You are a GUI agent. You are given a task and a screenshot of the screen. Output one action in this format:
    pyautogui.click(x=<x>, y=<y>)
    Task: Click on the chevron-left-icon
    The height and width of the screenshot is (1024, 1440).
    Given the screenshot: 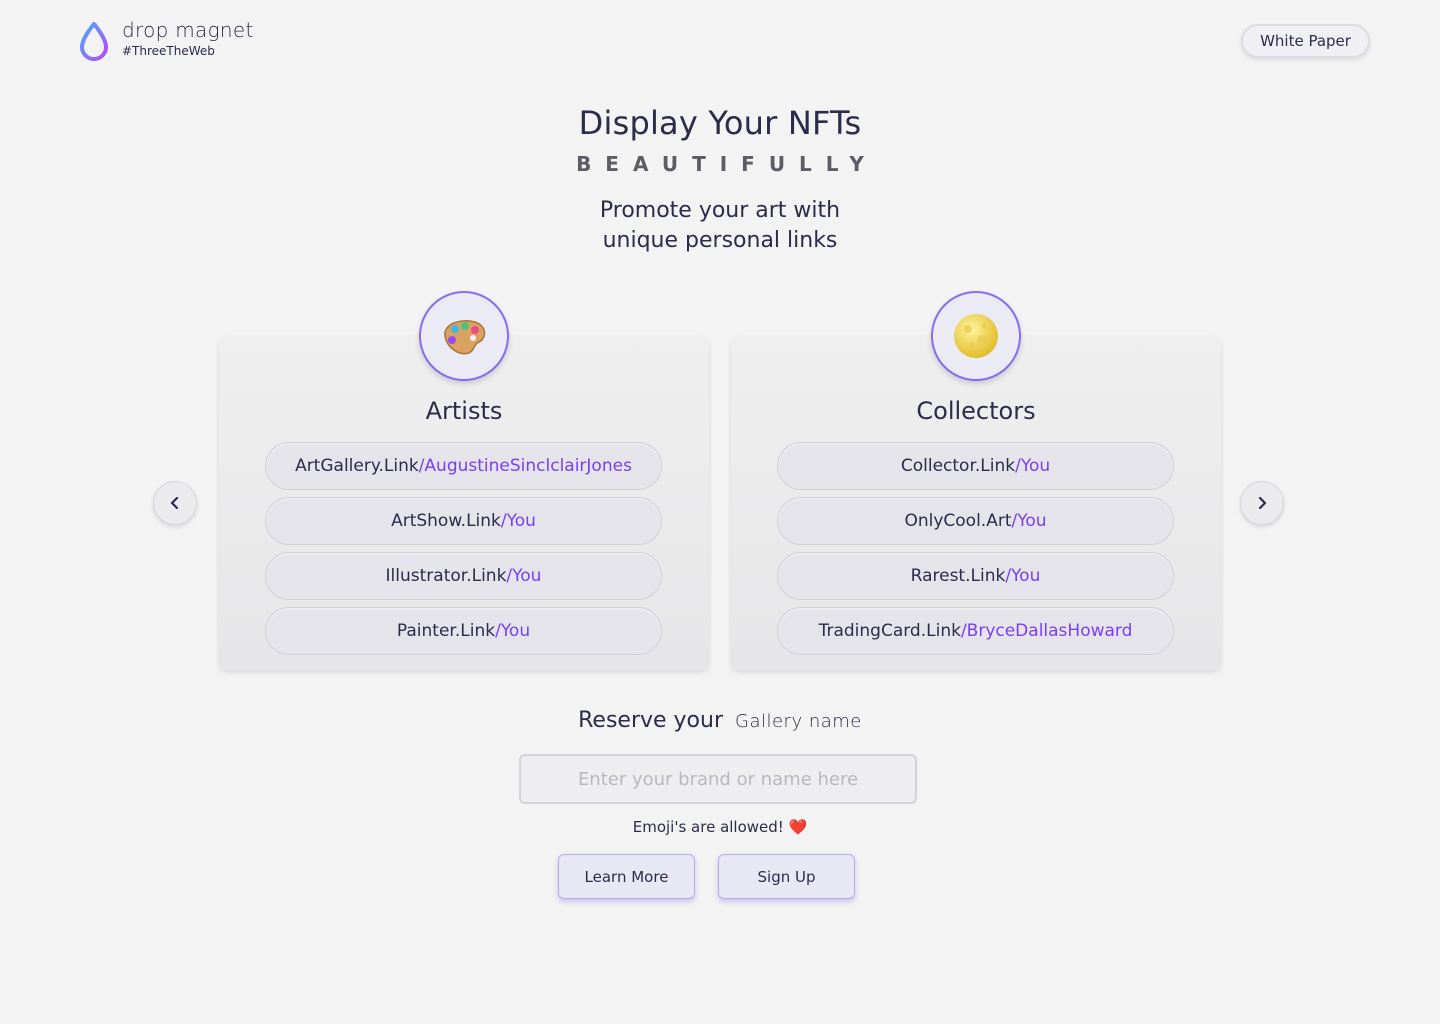 What is the action you would take?
    pyautogui.click(x=174, y=503)
    